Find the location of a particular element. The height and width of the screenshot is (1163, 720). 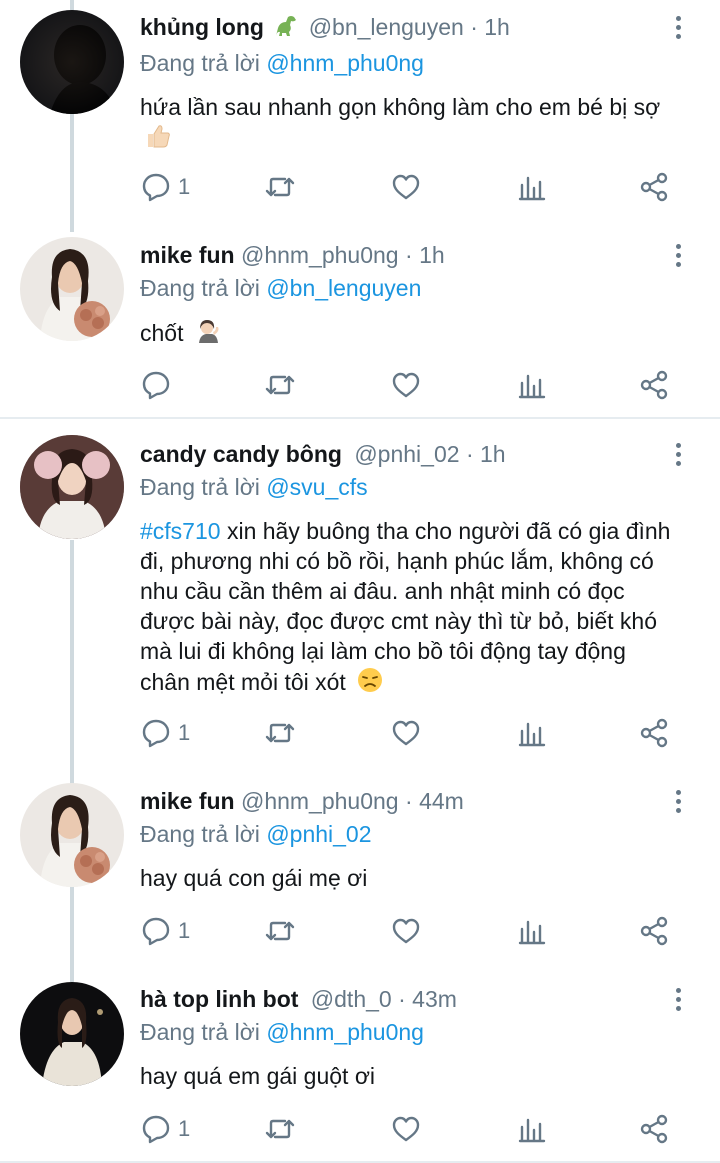

display-name: hà top linh bot is located at coordinates (219, 999).